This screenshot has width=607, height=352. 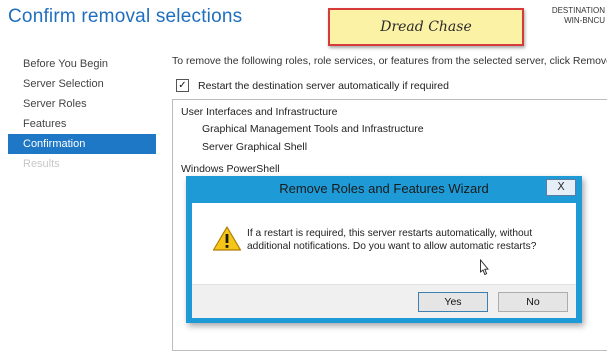 I want to click on yes-button: Yes, so click(x=453, y=302).